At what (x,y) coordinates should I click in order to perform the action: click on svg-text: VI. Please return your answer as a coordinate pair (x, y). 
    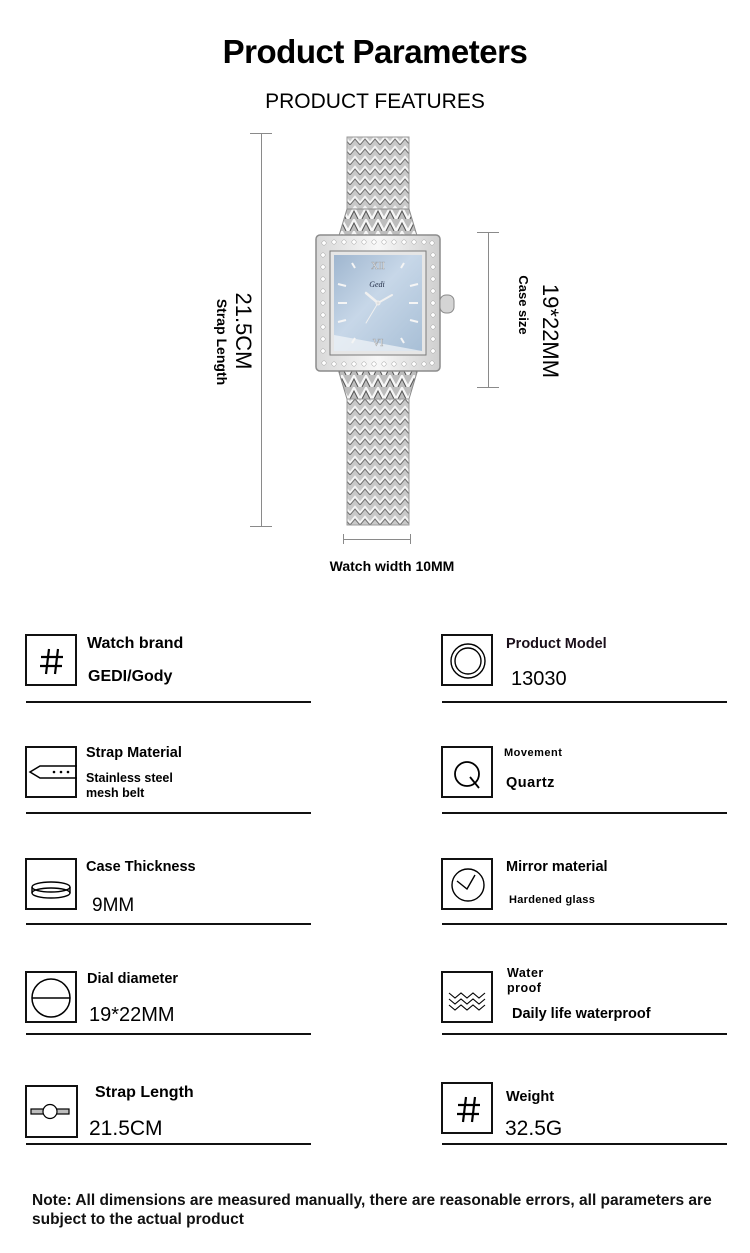
    Looking at the image, I should click on (378, 343).